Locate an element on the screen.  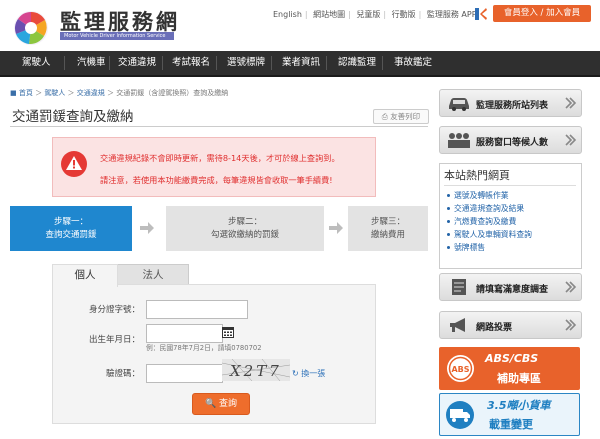
home-icon: ■ is located at coordinates (13, 93).